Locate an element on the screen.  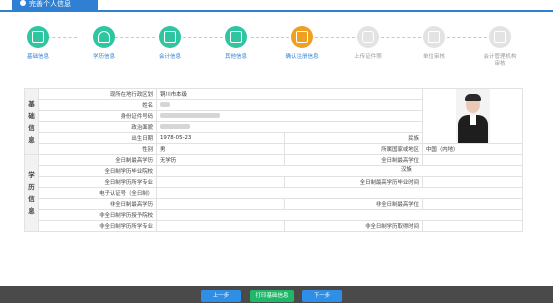
checklist-icon is located at coordinates (302, 37).